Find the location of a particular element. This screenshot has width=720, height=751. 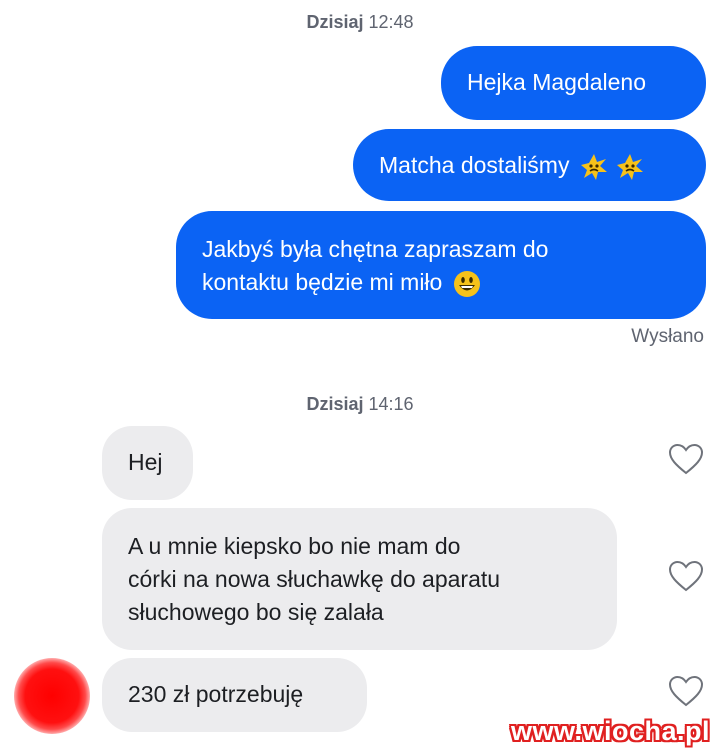

message-text-line: A u mnie kiepsko bo nie mam do is located at coordinates (294, 546).